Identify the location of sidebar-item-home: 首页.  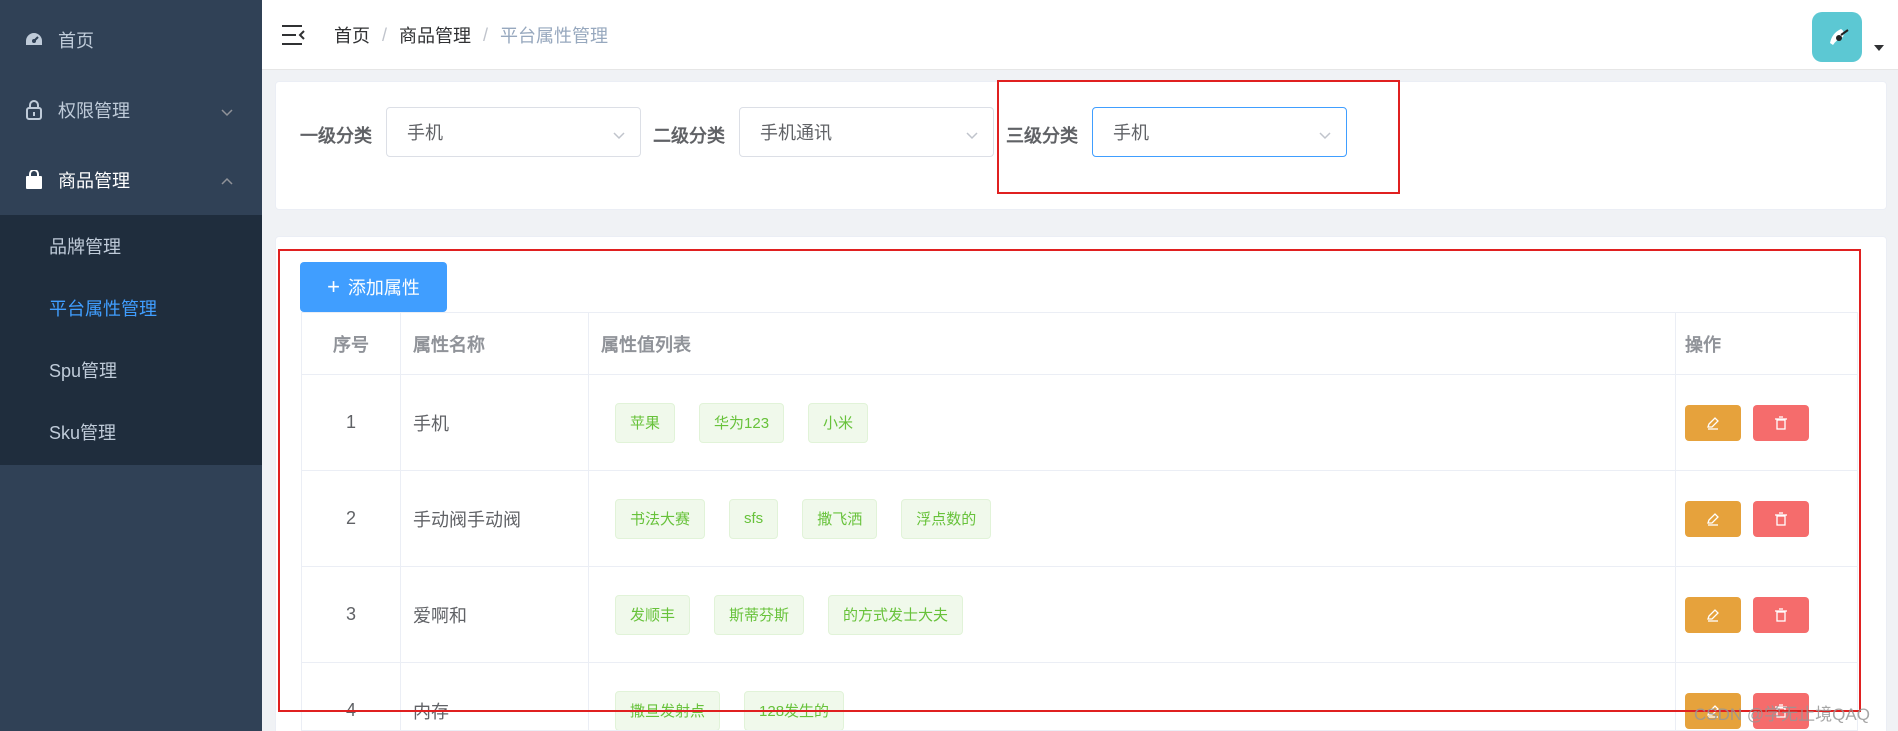
(131, 40).